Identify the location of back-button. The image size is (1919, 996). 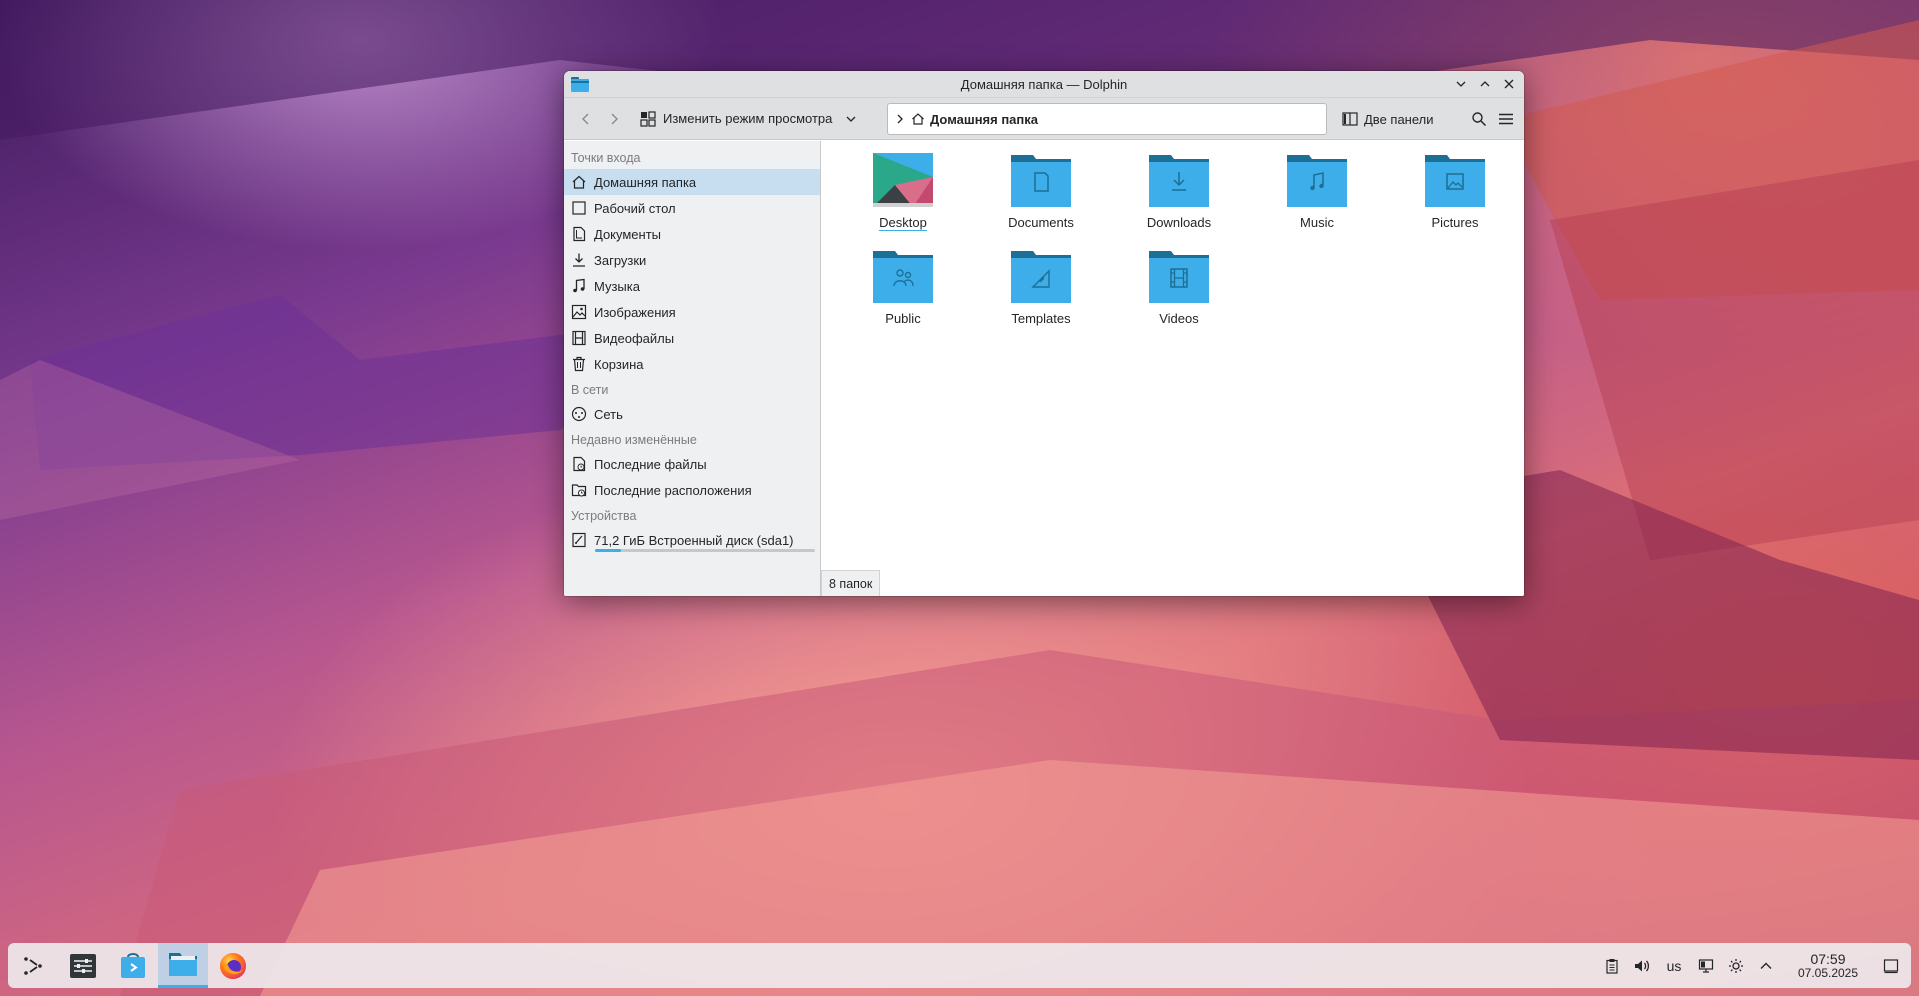
(586, 119).